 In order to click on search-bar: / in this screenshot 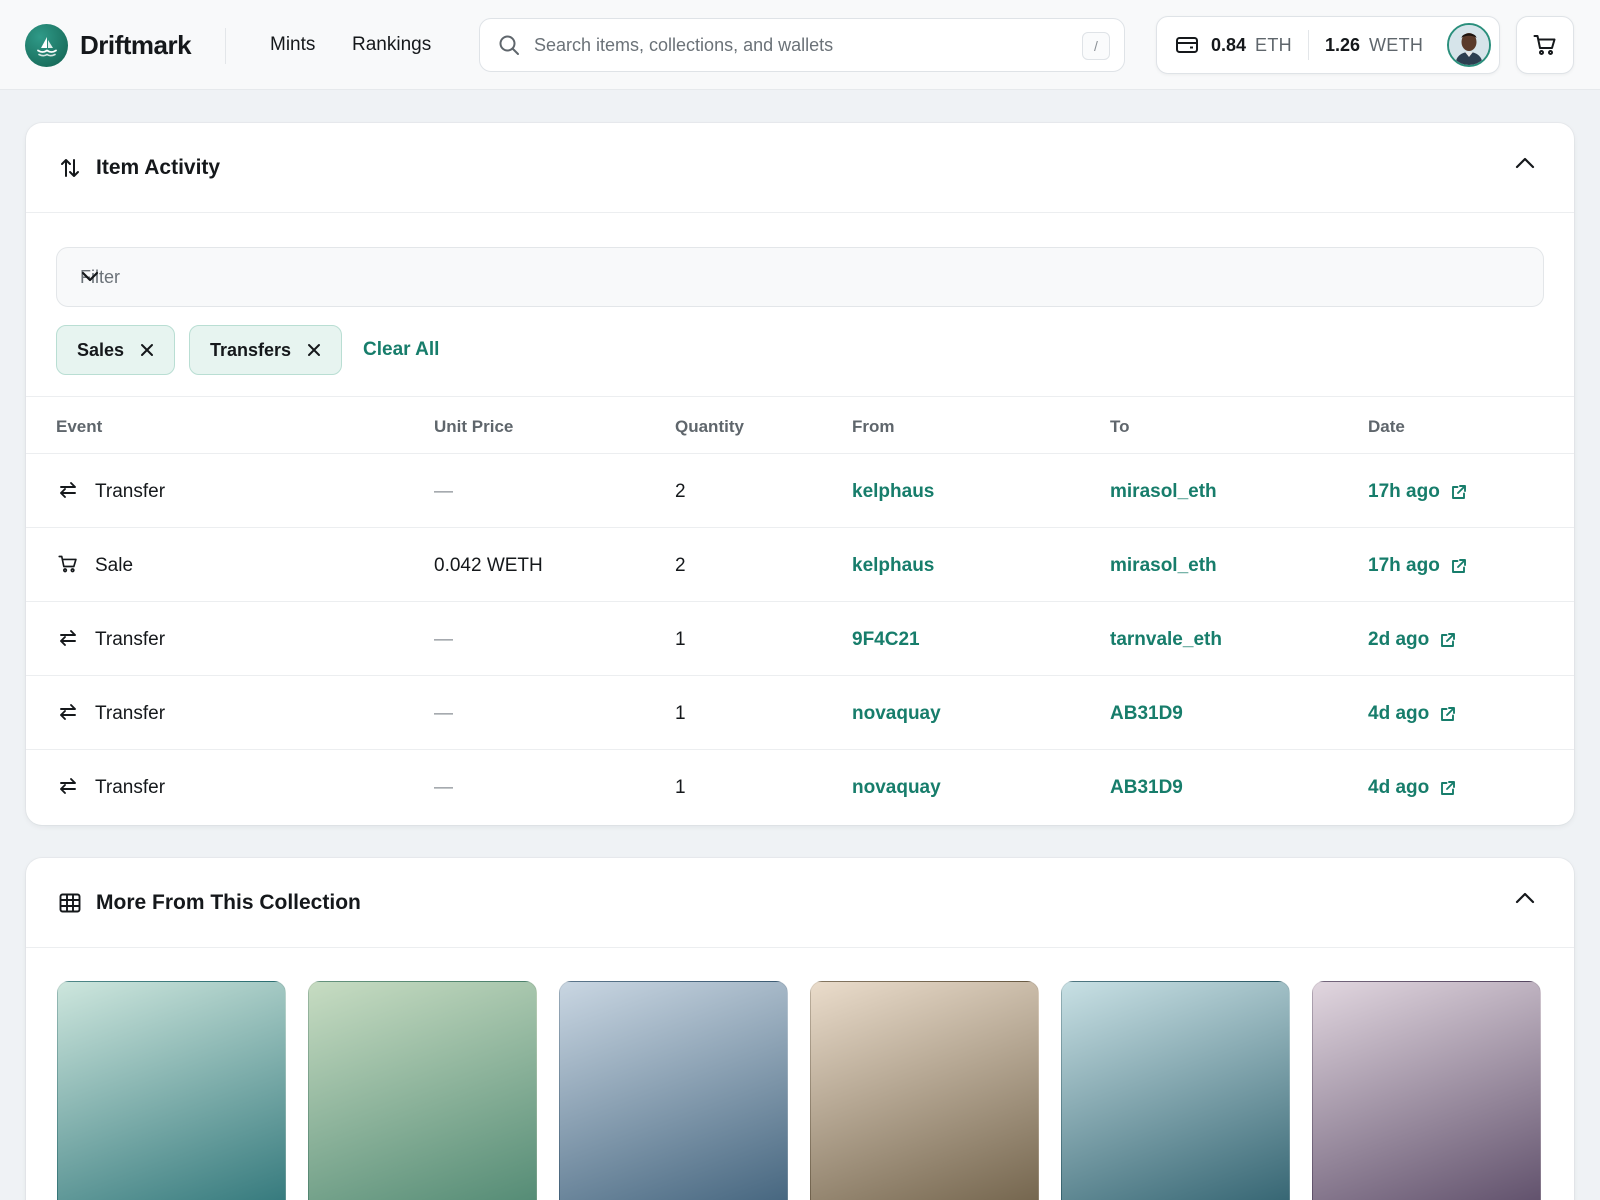, I will do `click(802, 45)`.